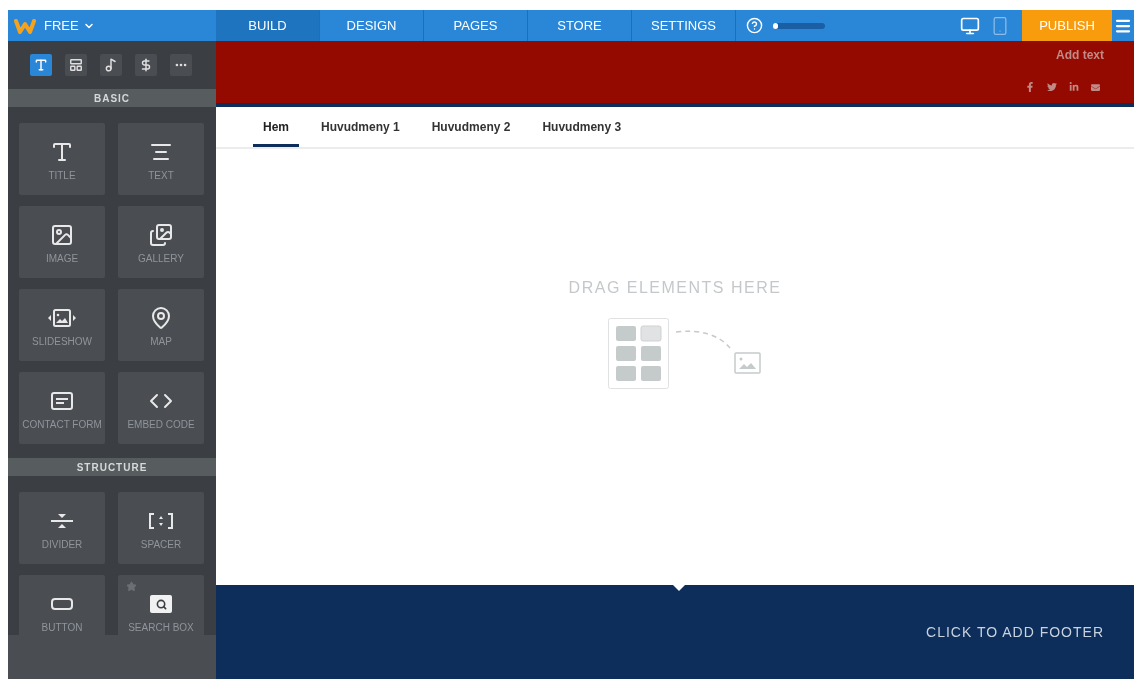 The image size is (1134, 679). What do you see at coordinates (161, 159) in the screenshot?
I see `element-tile: TEXT` at bounding box center [161, 159].